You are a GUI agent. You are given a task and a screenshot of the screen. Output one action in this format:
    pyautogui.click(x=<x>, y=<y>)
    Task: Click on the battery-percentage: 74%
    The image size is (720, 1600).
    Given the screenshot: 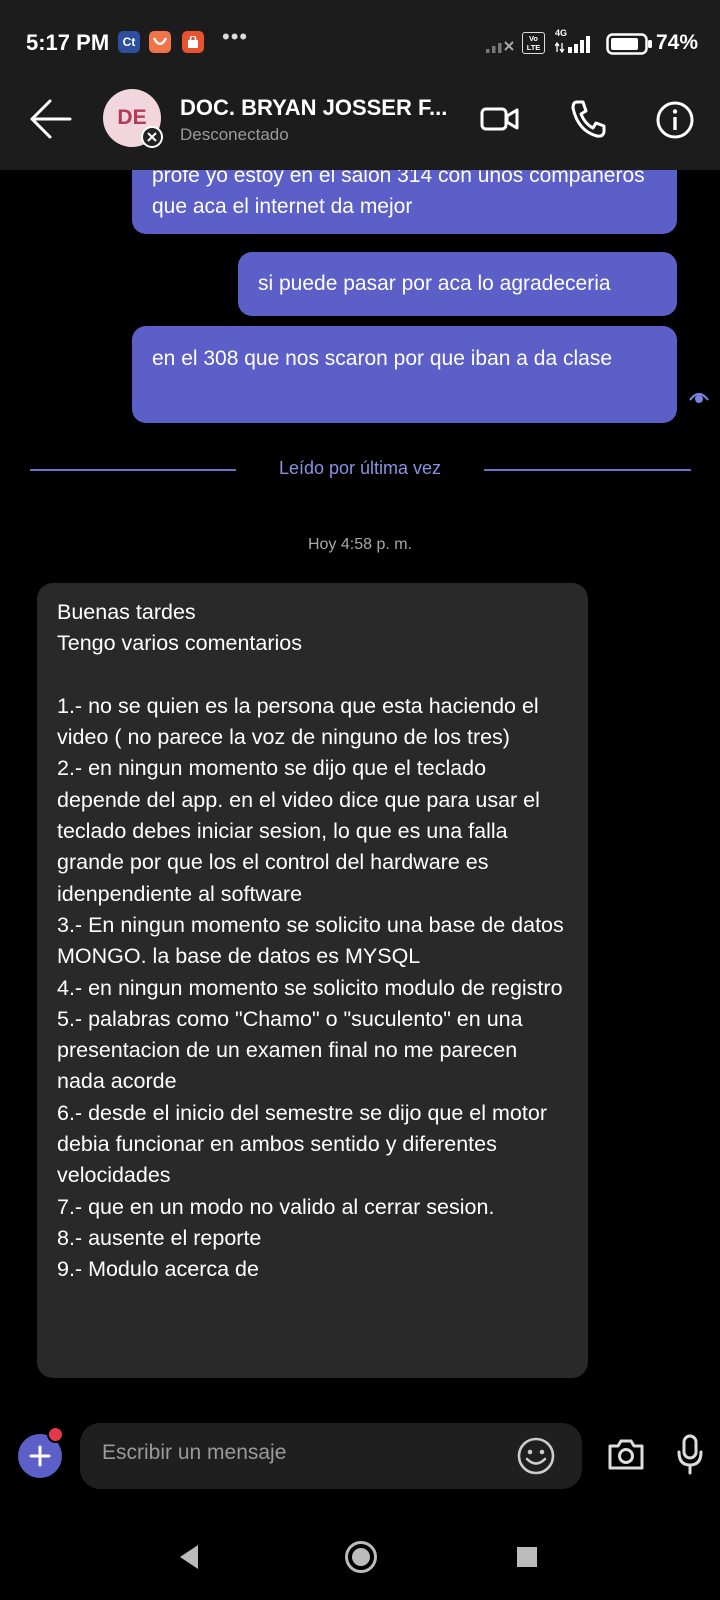 What is the action you would take?
    pyautogui.click(x=677, y=42)
    